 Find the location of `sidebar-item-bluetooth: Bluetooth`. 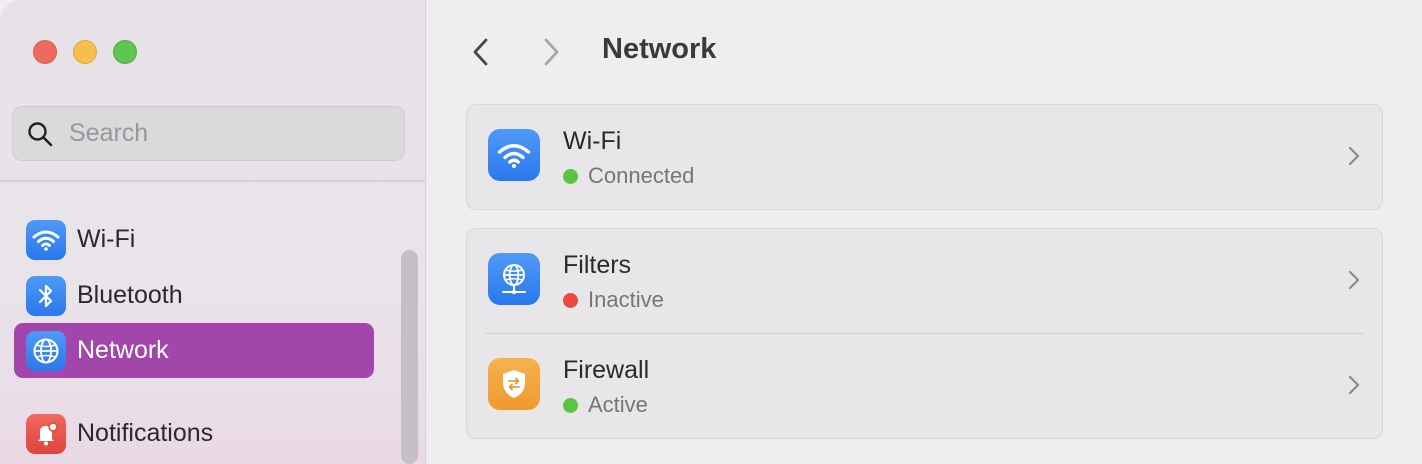

sidebar-item-bluetooth: Bluetooth is located at coordinates (194, 295).